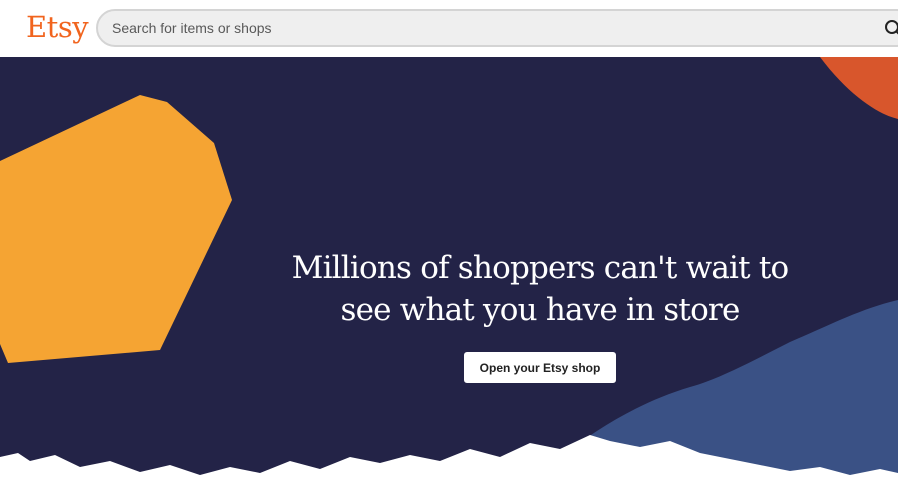  I want to click on search-input, so click(482, 28).